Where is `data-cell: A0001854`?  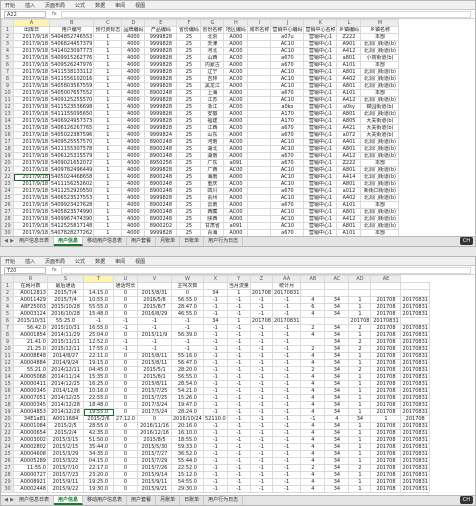 data-cell: A0001854 is located at coordinates (30, 335).